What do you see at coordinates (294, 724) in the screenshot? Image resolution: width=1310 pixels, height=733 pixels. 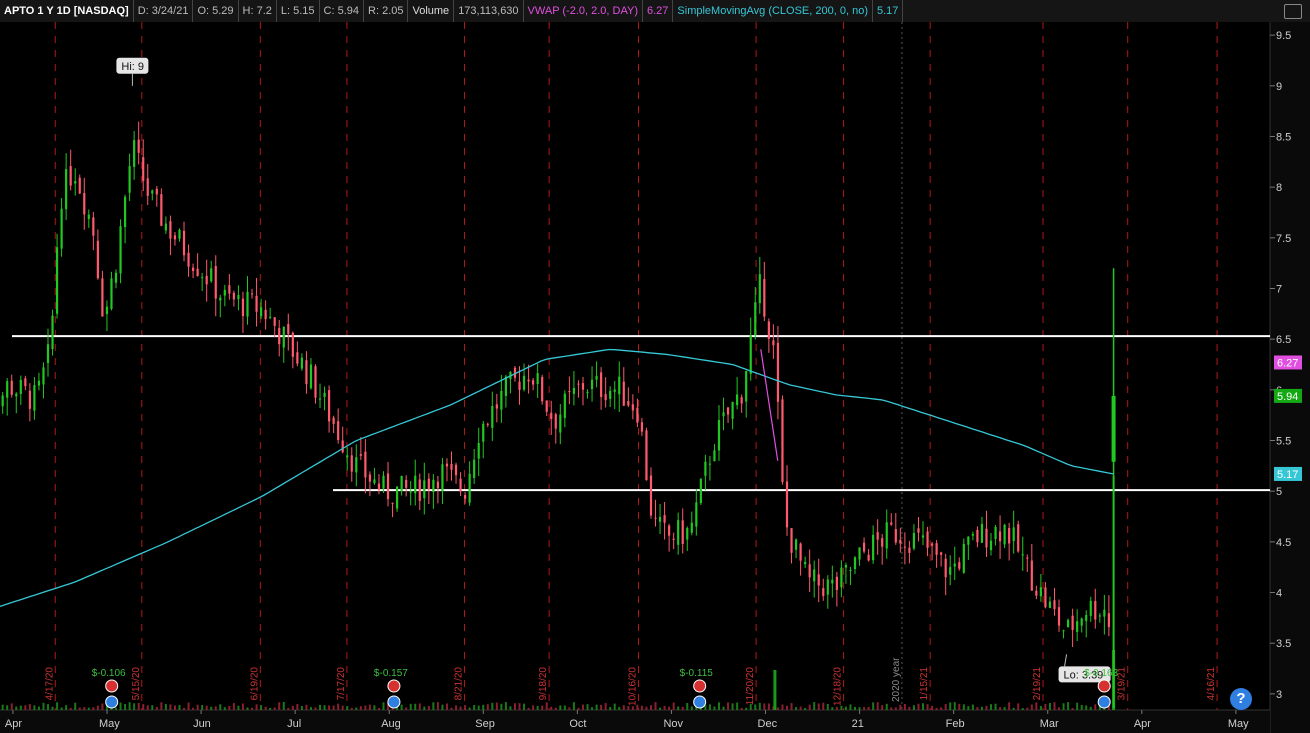 I see `x-tick-label: Jul` at bounding box center [294, 724].